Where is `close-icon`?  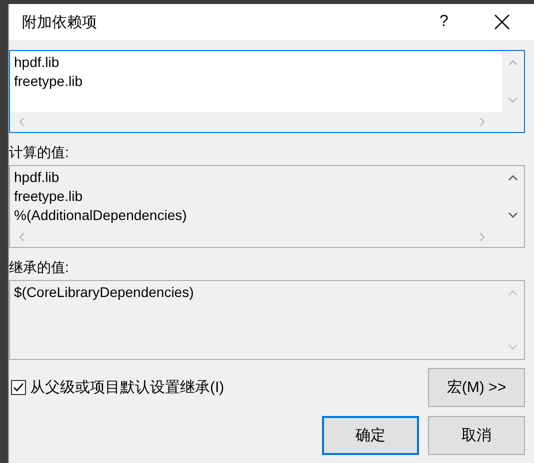
close-icon is located at coordinates (502, 22).